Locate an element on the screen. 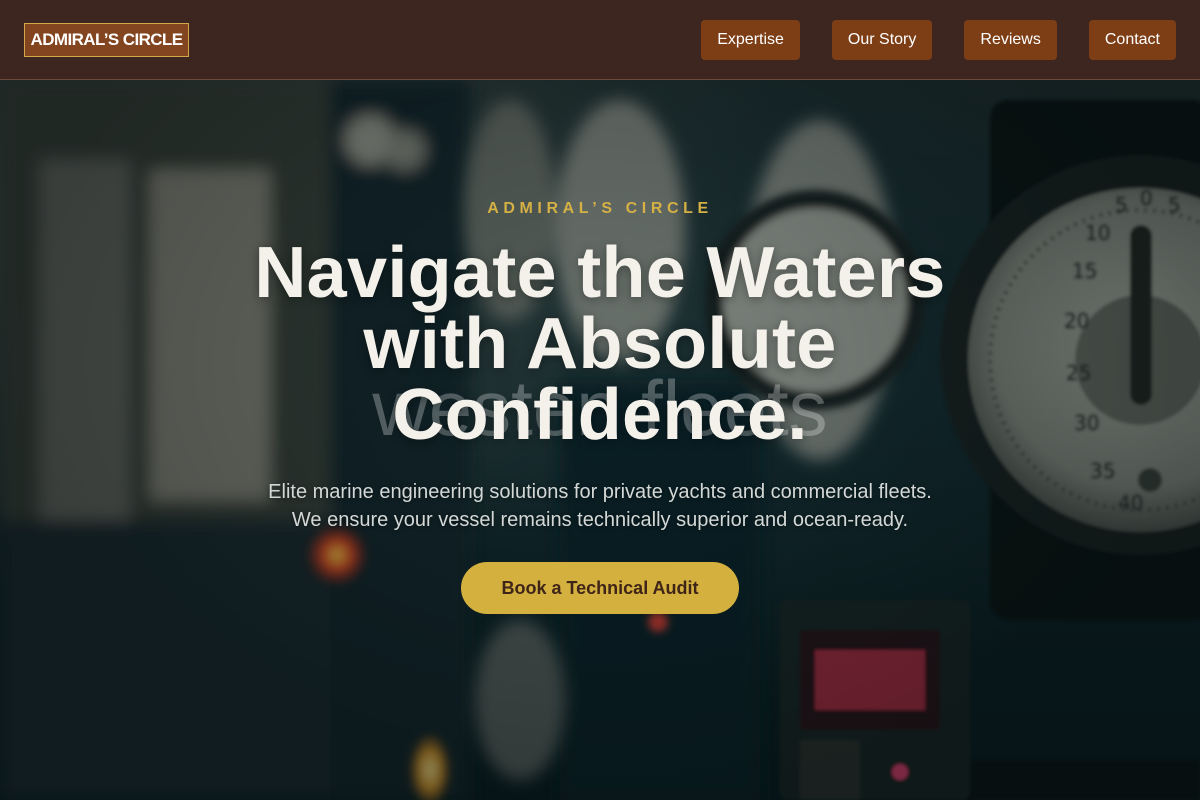 Image resolution: width=1200 pixels, height=800 pixels. nav-our-story: Our Story is located at coordinates (882, 40).